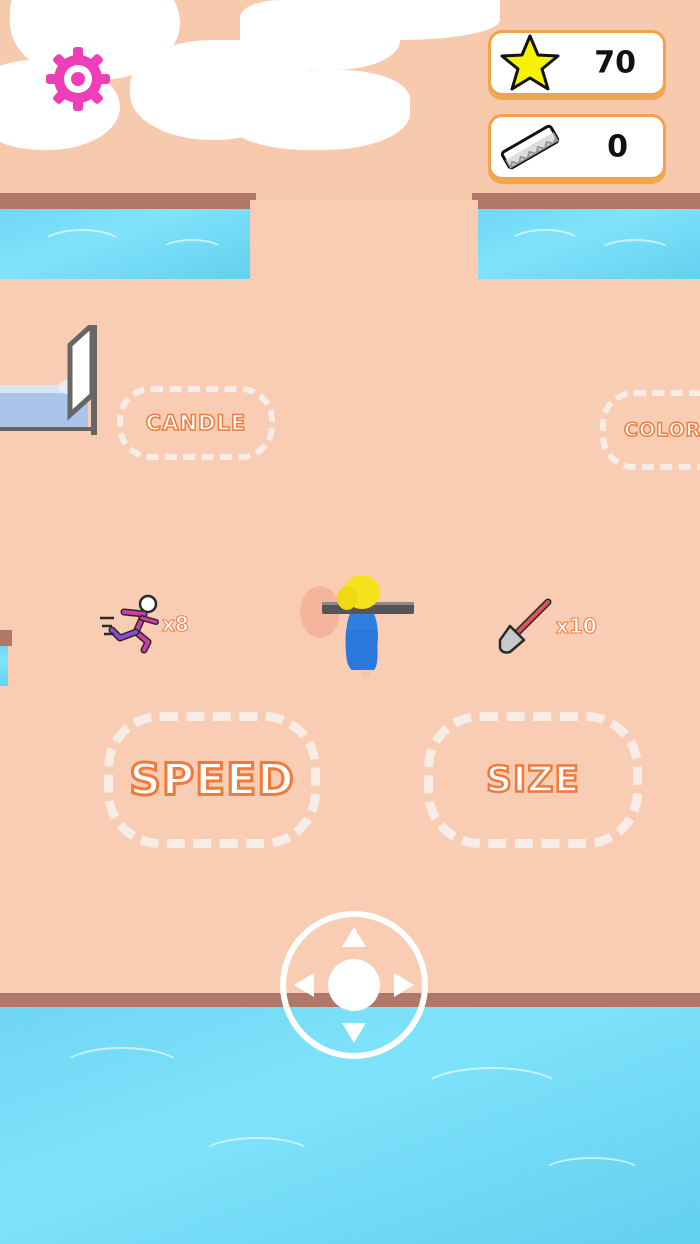 This screenshot has width=700, height=1244. What do you see at coordinates (354, 1033) in the screenshot?
I see `joystick-down-arrow` at bounding box center [354, 1033].